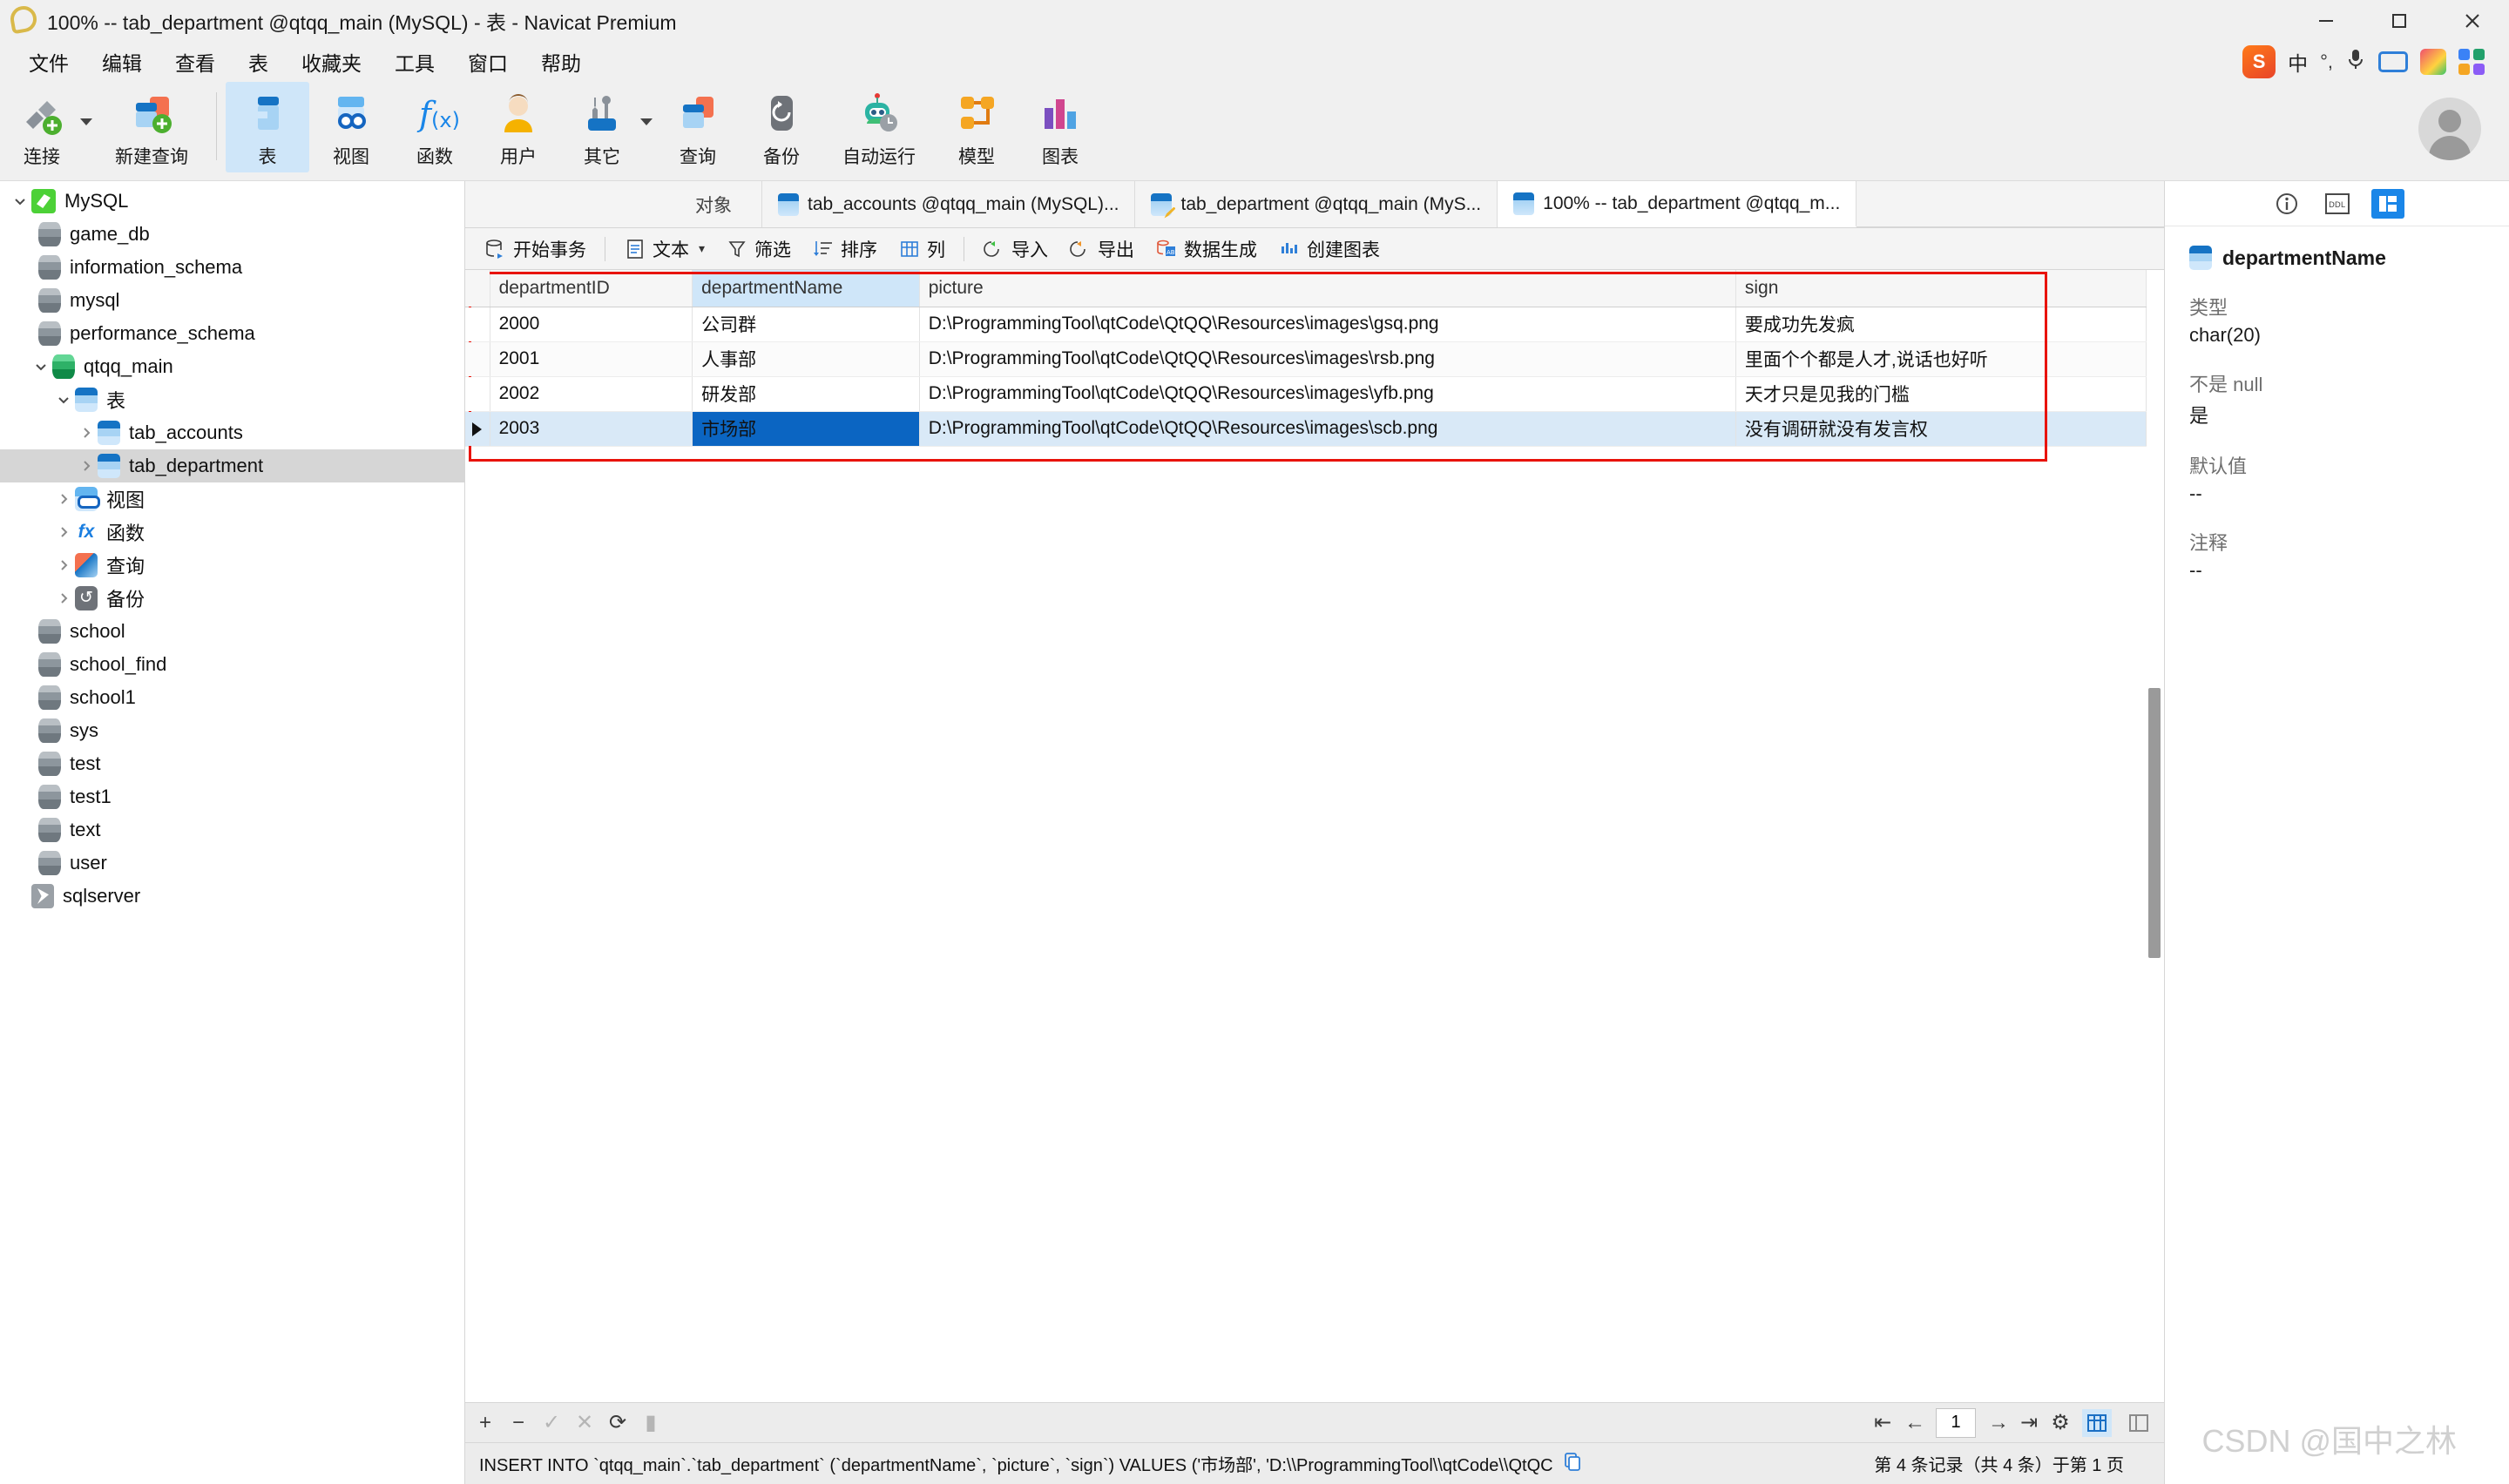  I want to click on tree-node-information-schema: information_schema, so click(232, 267).